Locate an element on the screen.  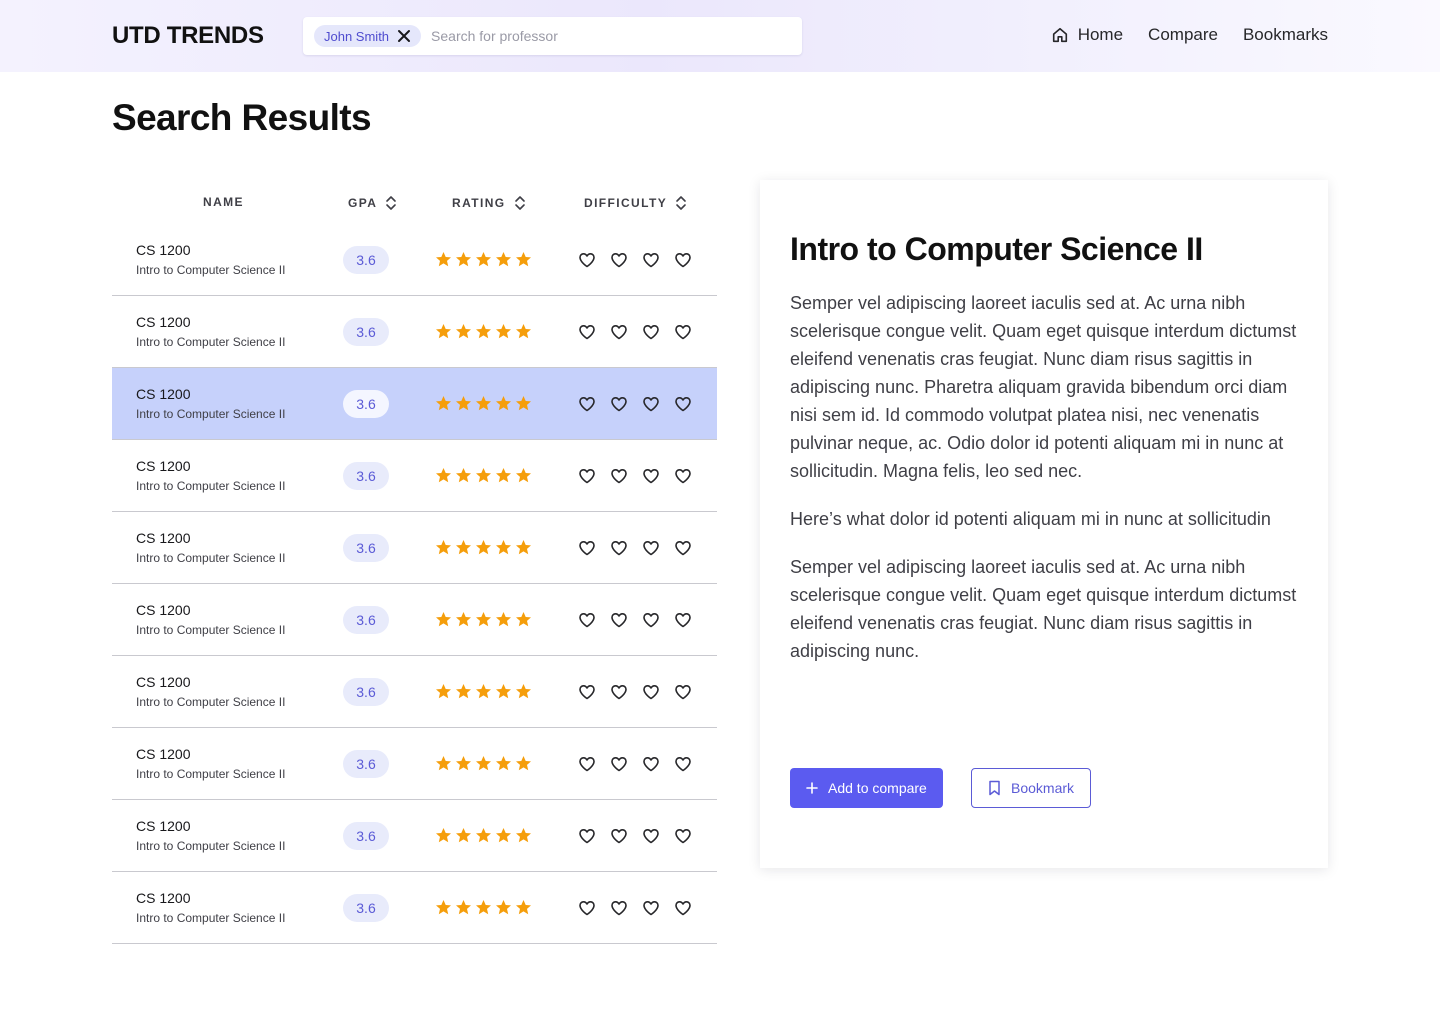
bookmark-button: Bookmark is located at coordinates (1031, 788).